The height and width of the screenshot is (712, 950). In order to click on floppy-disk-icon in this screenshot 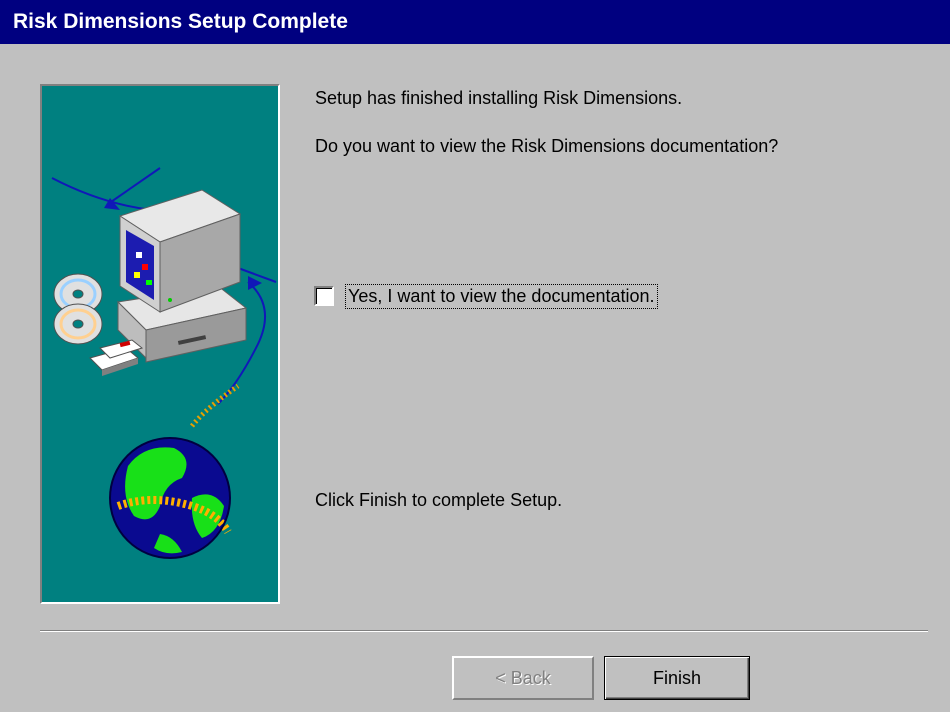, I will do `click(116, 357)`.